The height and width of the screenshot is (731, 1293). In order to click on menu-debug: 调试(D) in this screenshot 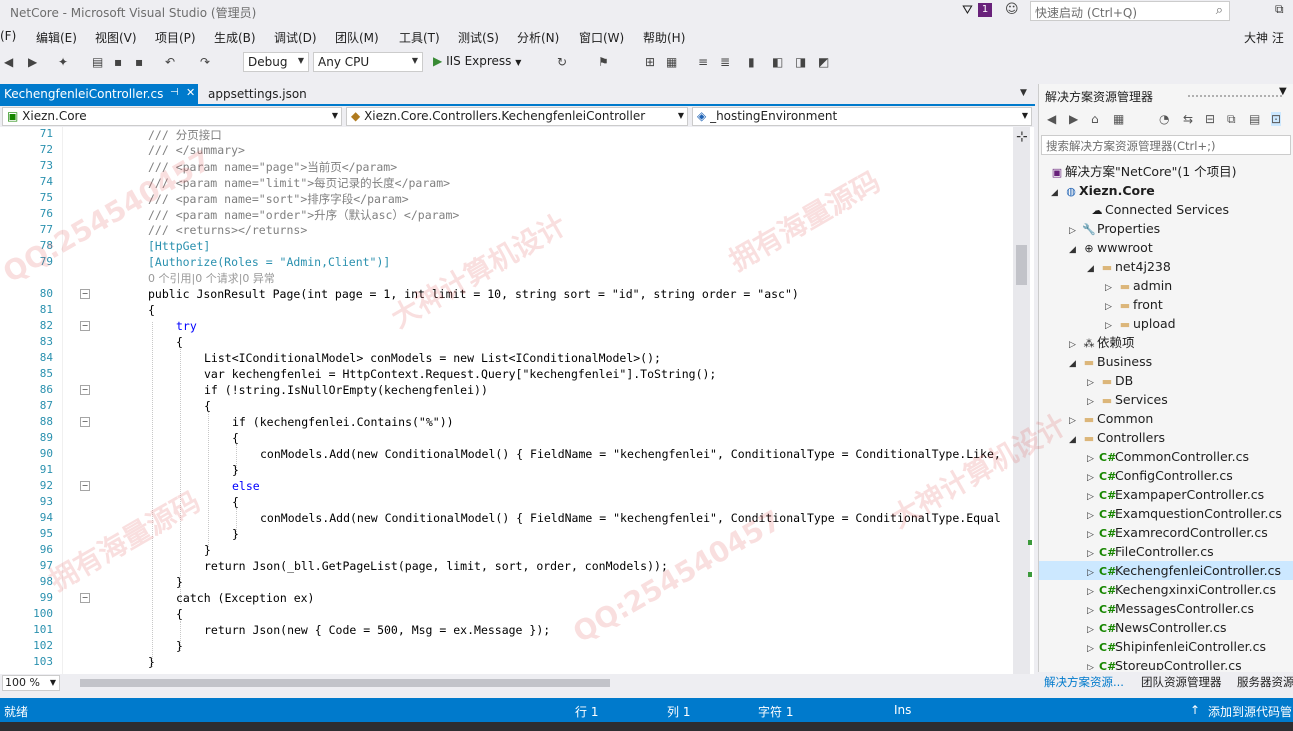, I will do `click(295, 37)`.